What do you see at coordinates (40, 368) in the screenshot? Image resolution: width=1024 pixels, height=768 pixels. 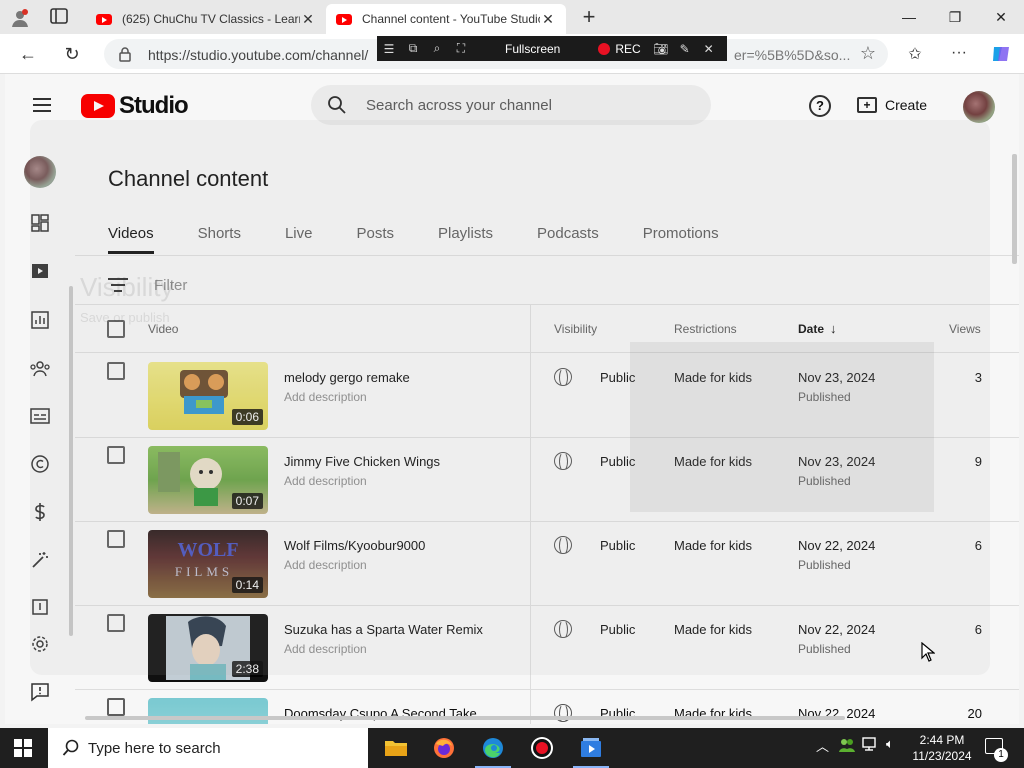 I see `community-icon` at bounding box center [40, 368].